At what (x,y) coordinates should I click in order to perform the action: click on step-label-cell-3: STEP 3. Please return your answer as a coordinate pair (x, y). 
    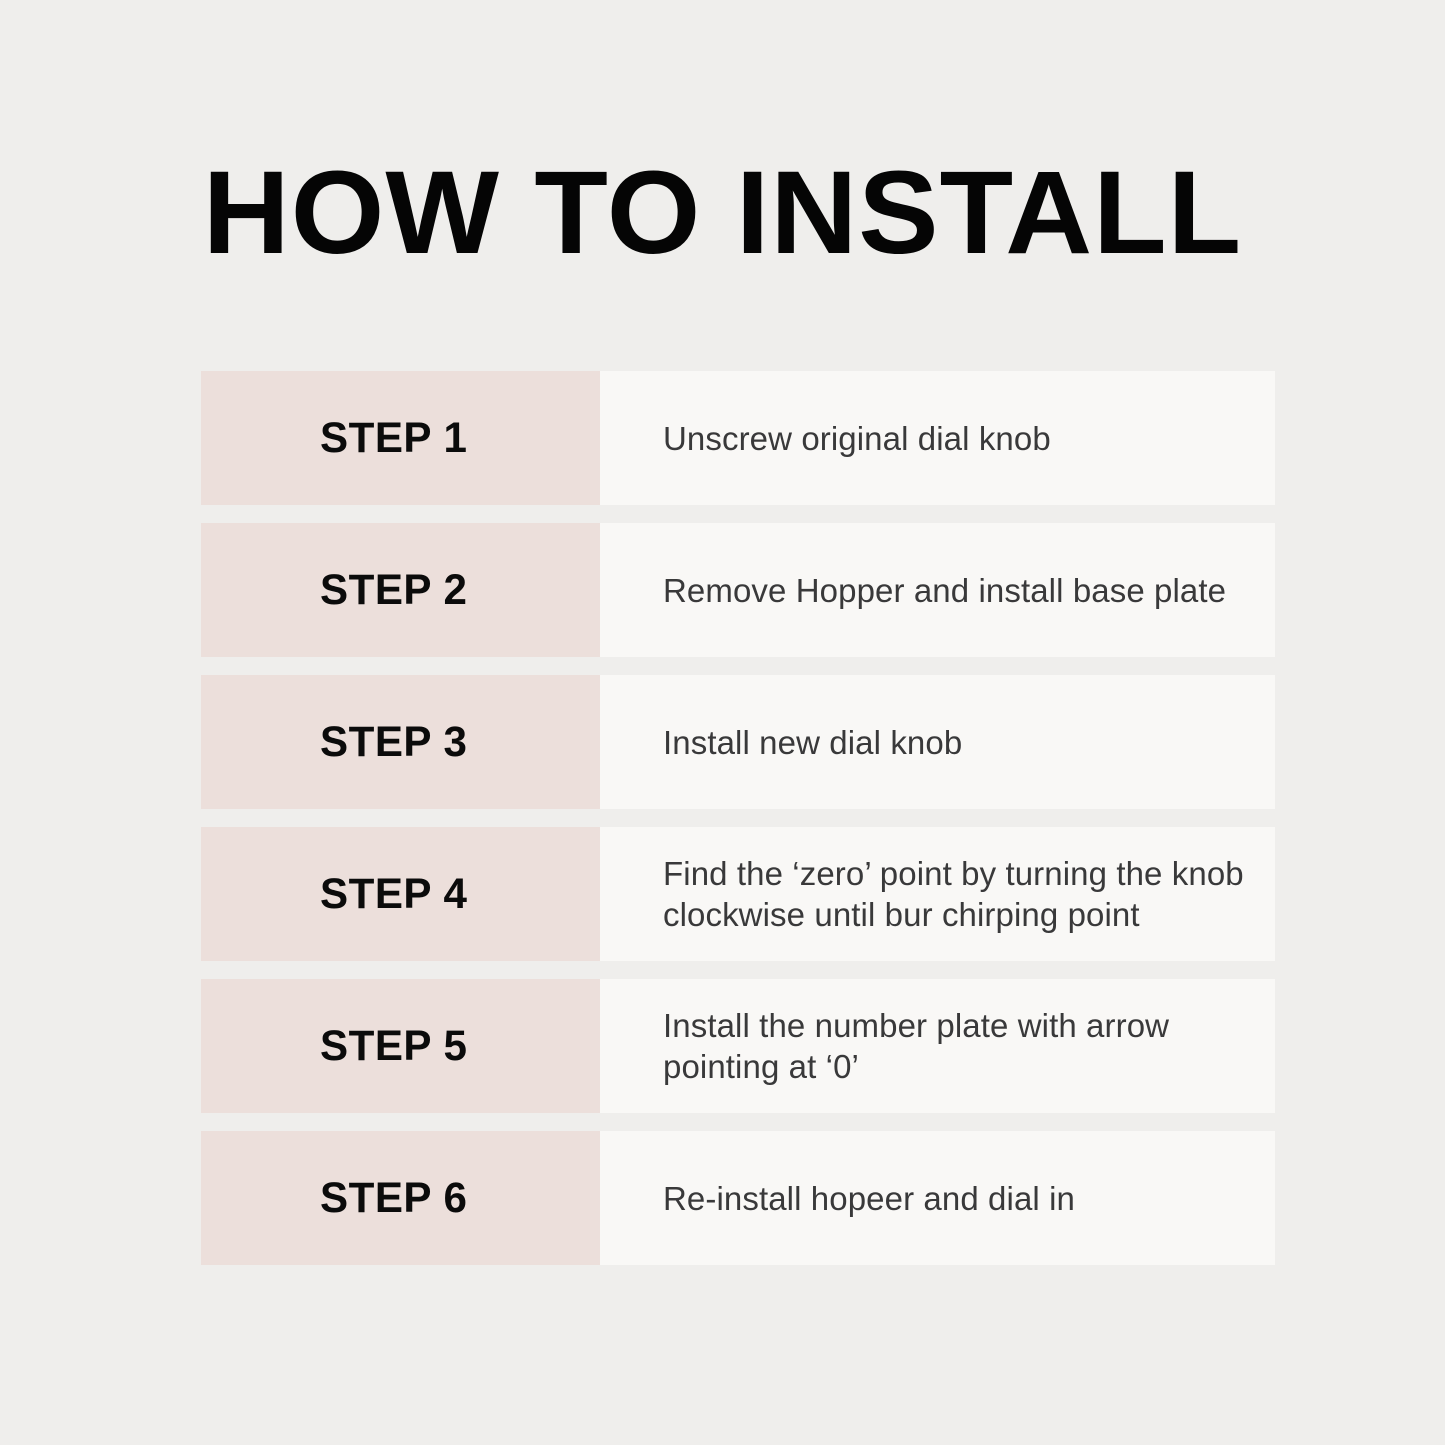
    Looking at the image, I should click on (400, 742).